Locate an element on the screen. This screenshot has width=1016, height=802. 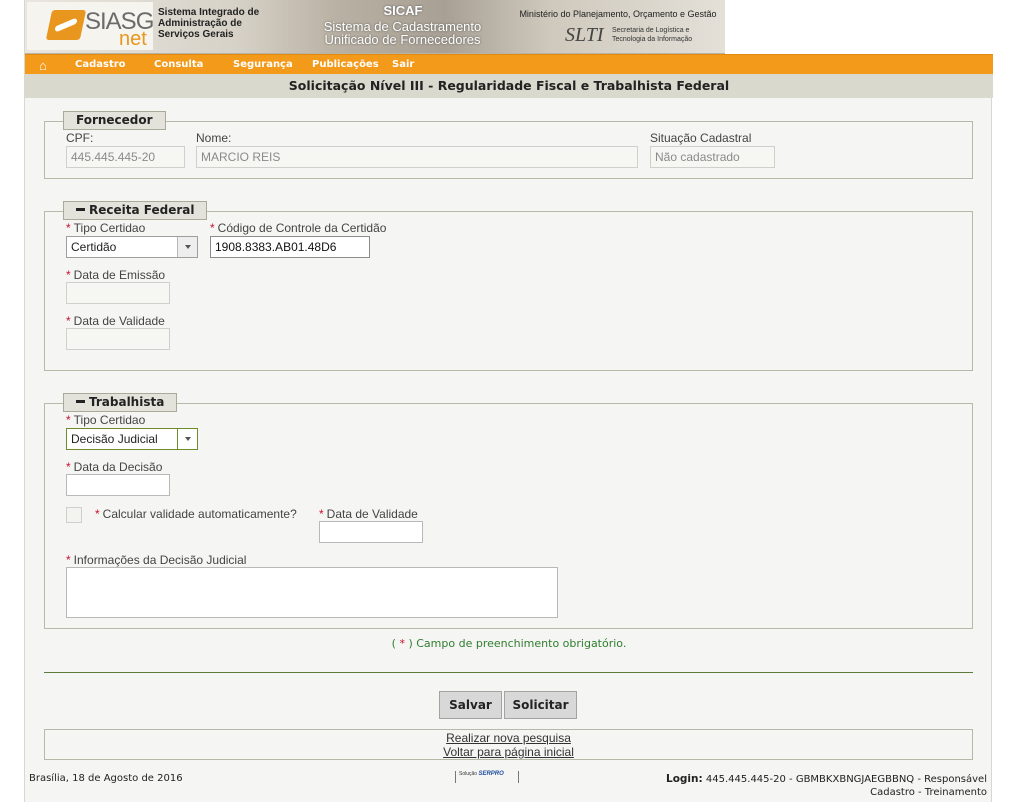
serpro-logo: Solução SERPRO is located at coordinates (487, 777).